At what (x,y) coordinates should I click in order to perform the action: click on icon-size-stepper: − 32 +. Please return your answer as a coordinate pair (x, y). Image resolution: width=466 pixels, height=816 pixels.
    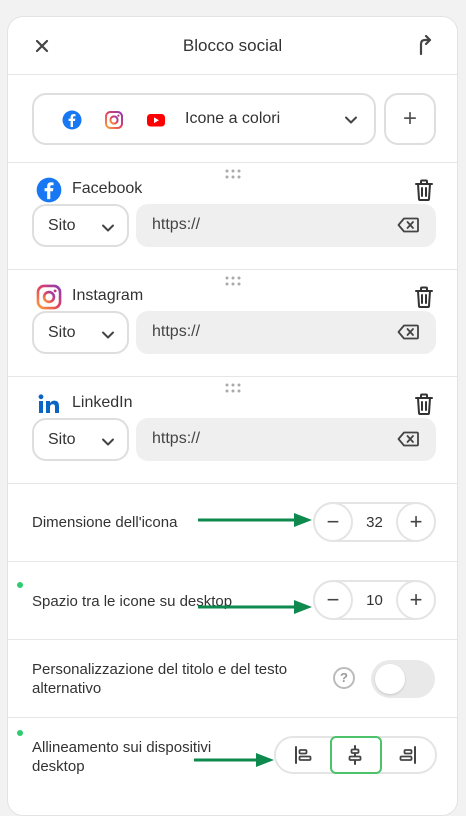
    Looking at the image, I should click on (374, 522).